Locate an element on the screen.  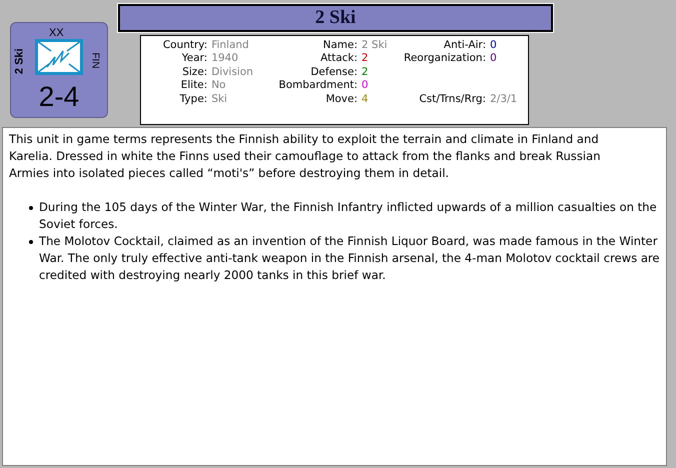
stat-value: 4 is located at coordinates (365, 99).